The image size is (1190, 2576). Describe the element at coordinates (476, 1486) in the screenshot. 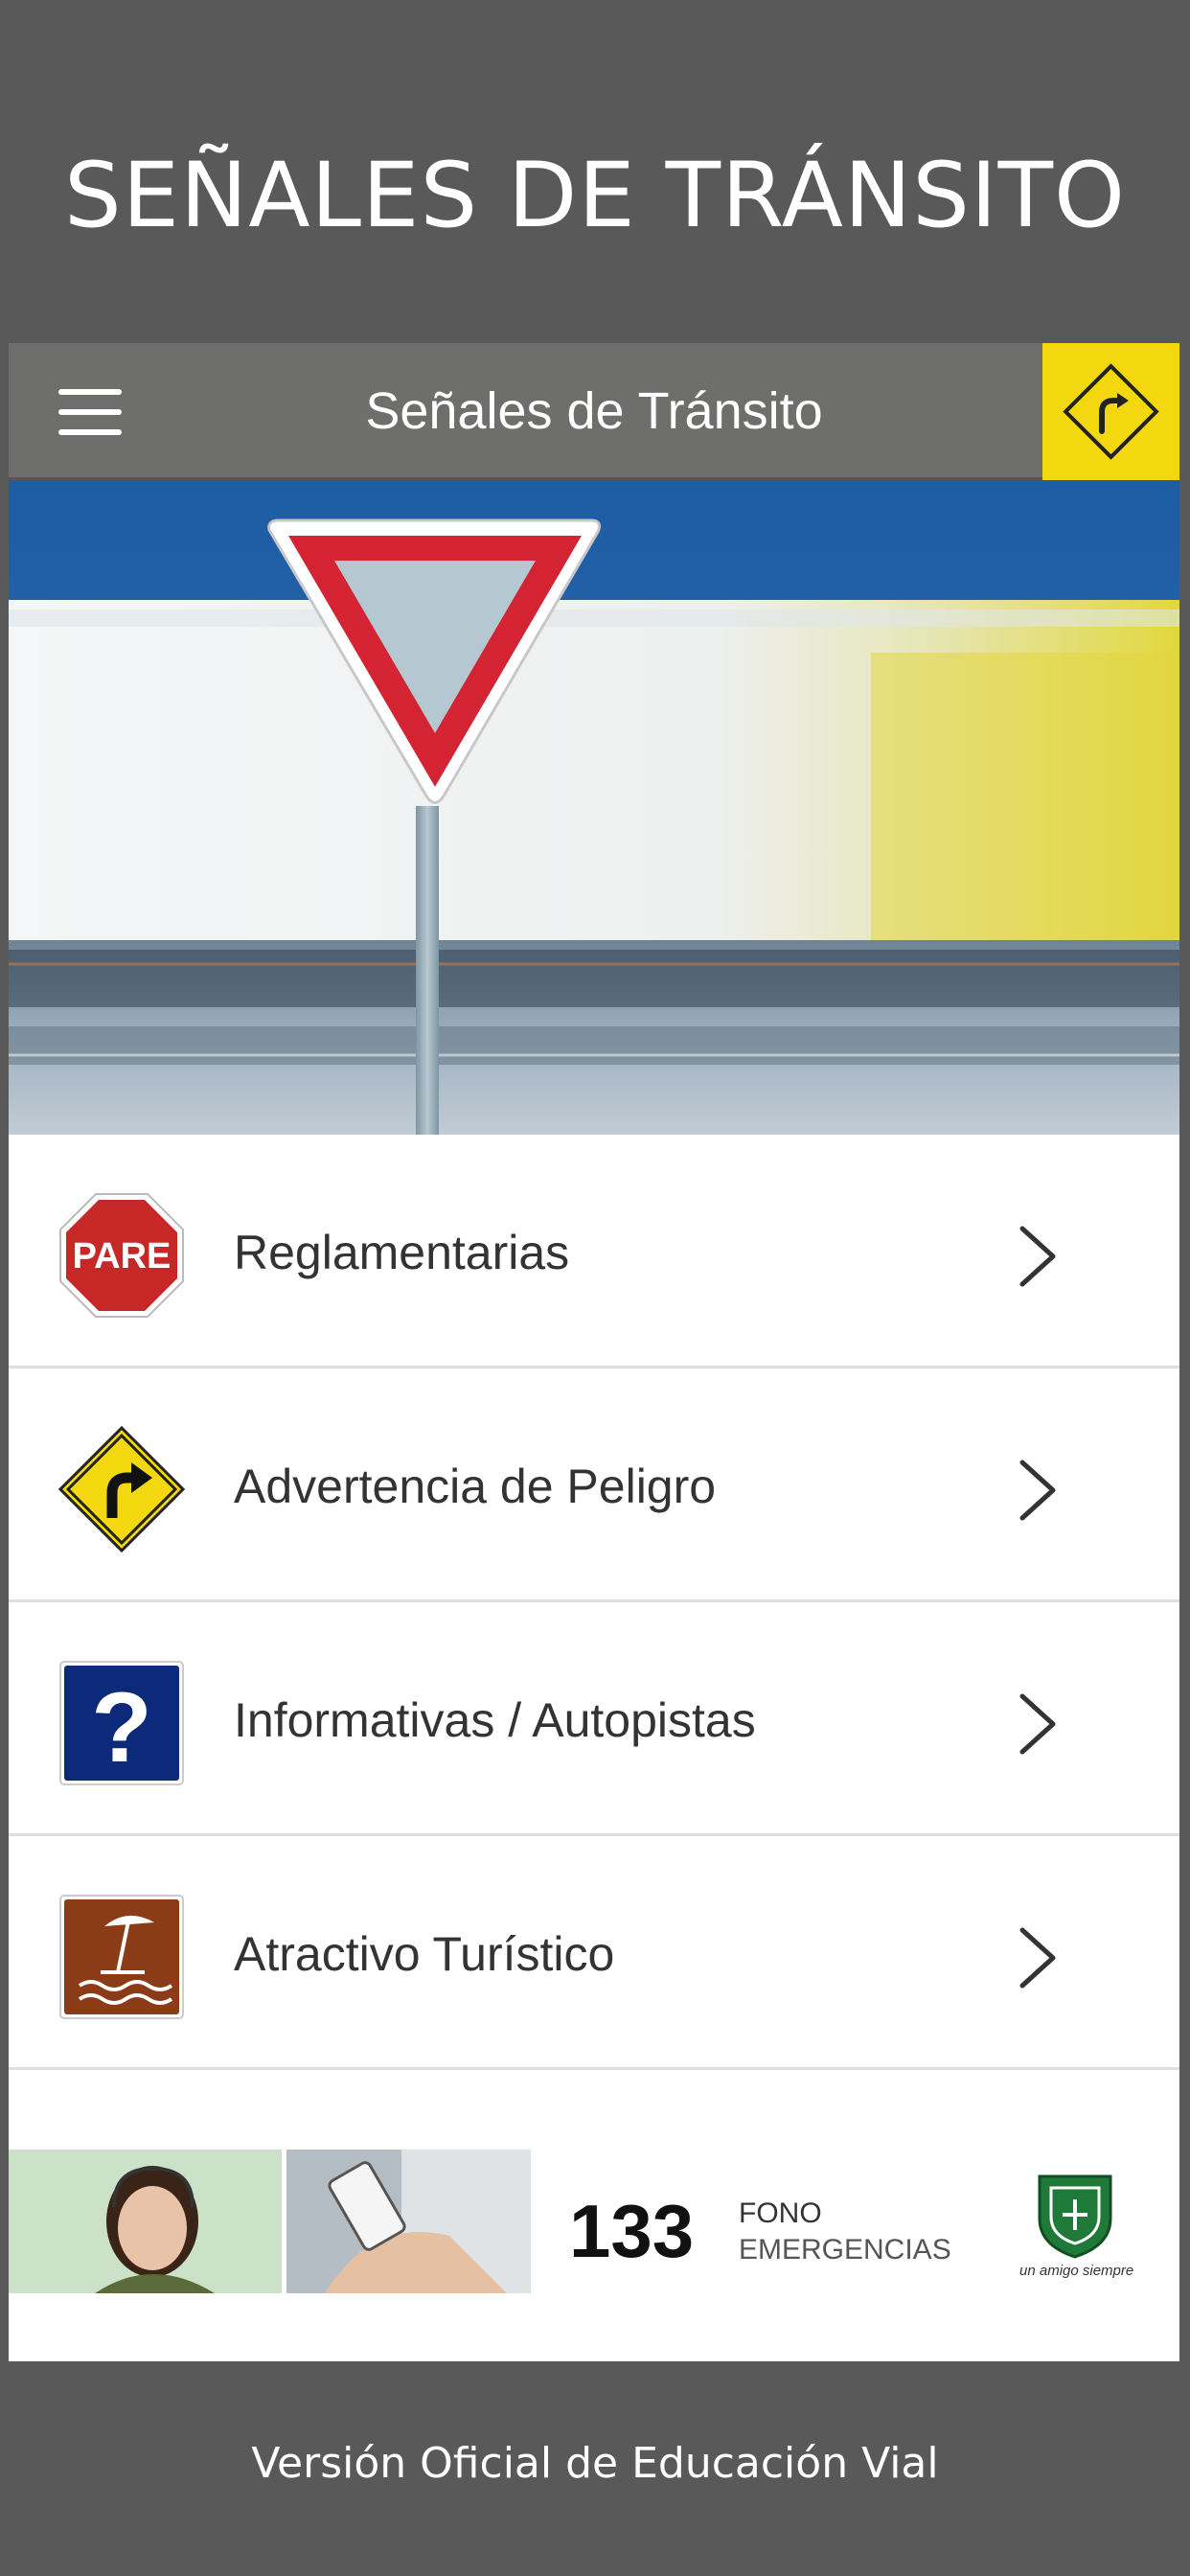

I see `menu-item-label: Advertencia de Peligro` at that location.